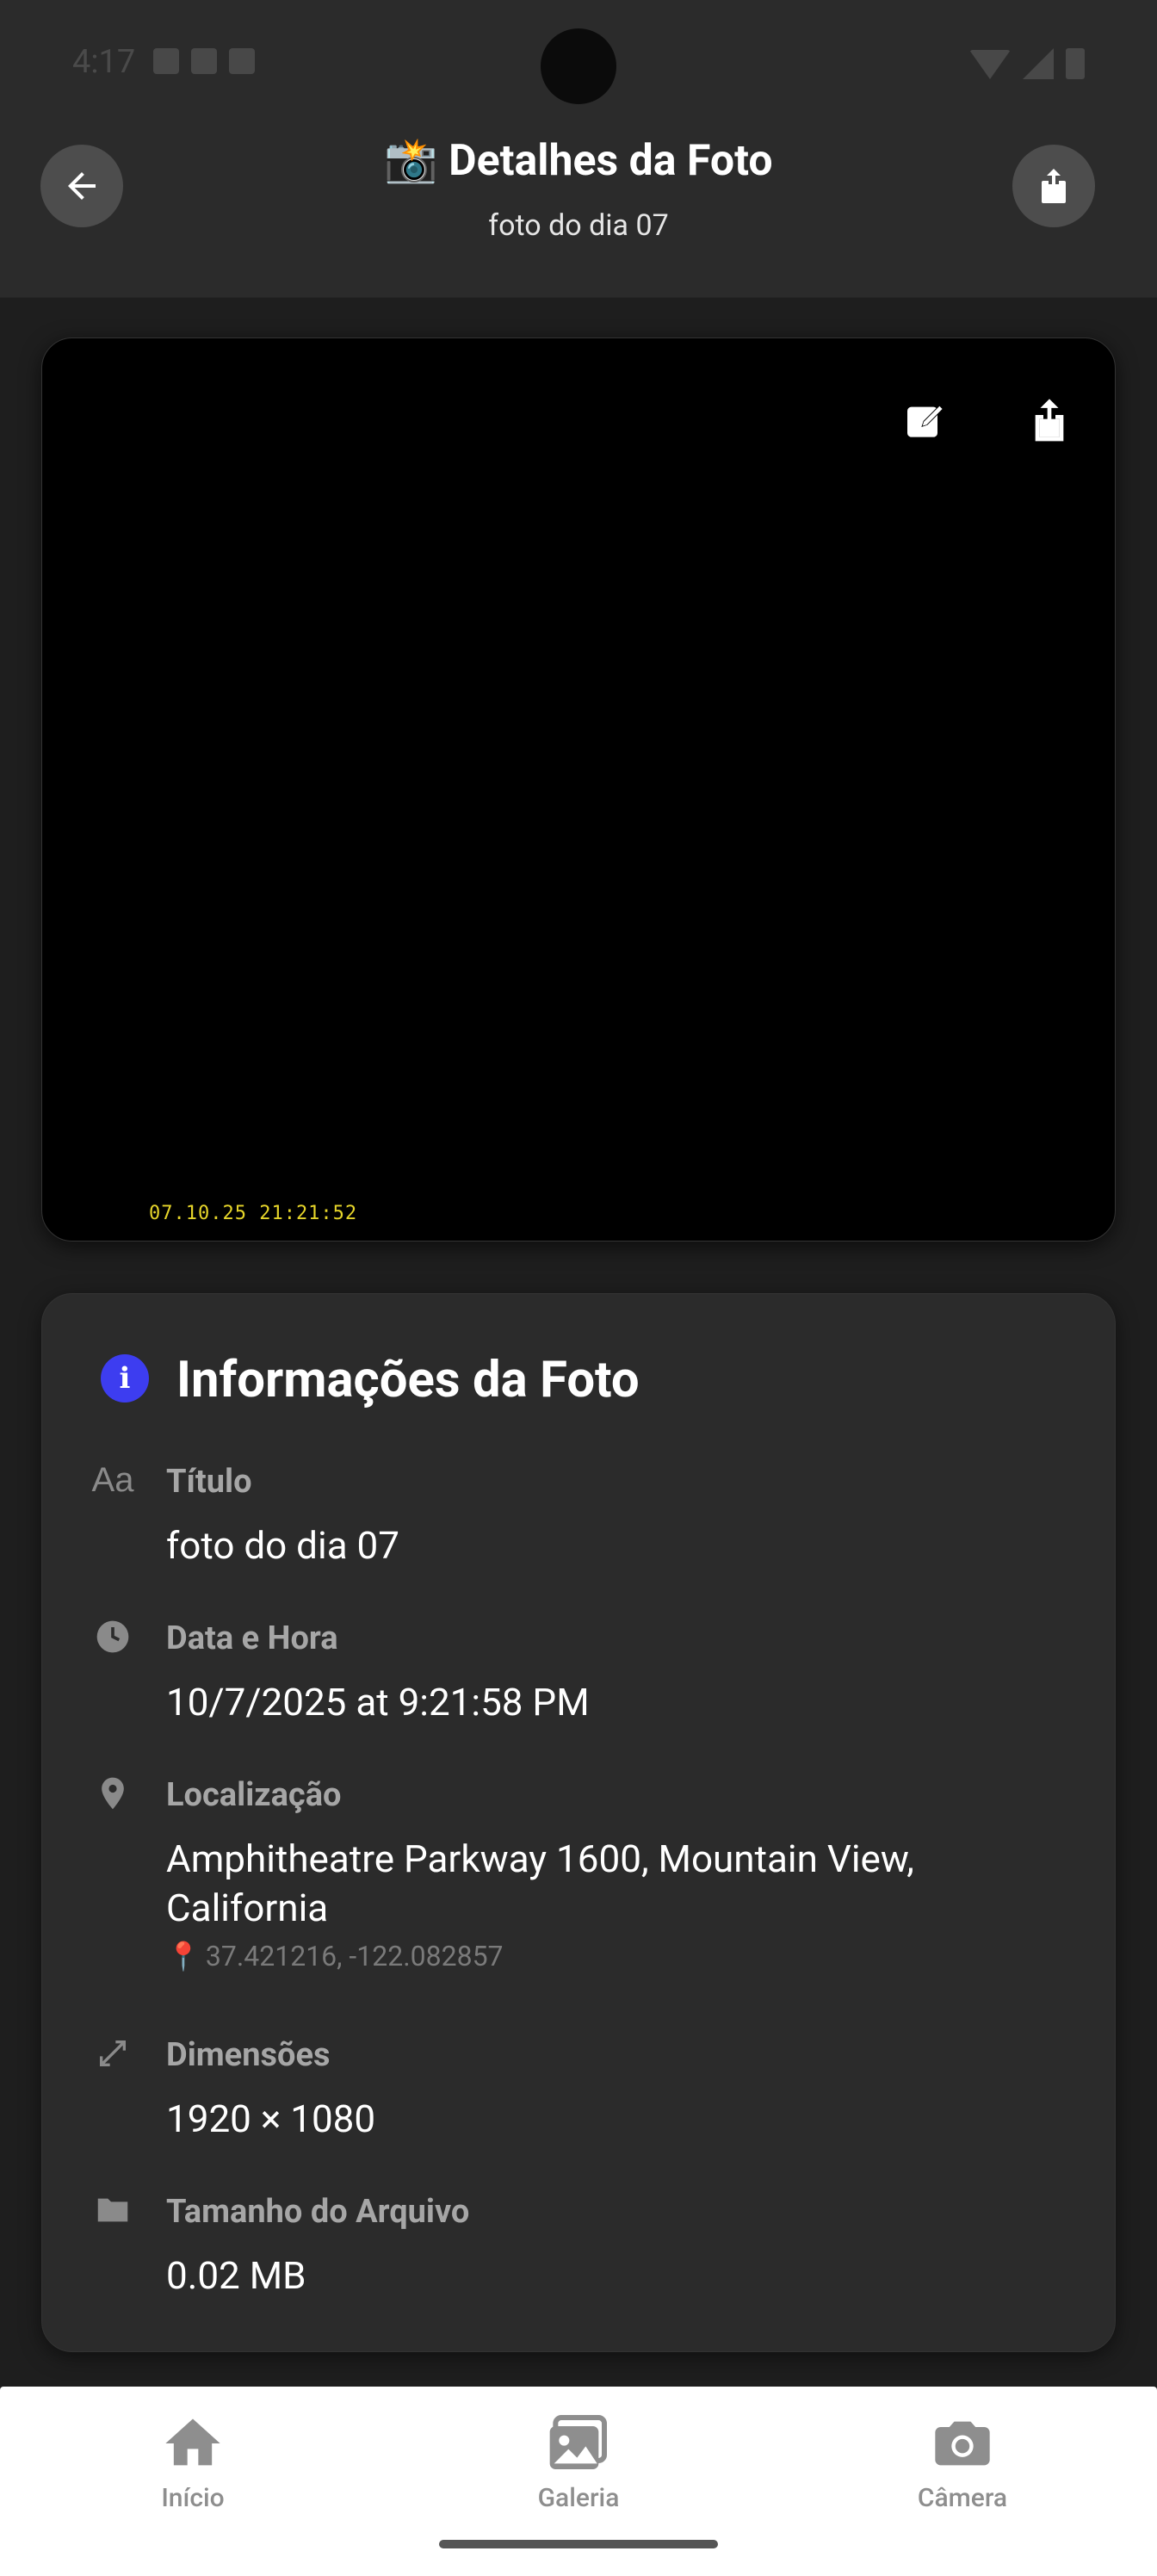  What do you see at coordinates (283, 1545) in the screenshot?
I see `info-row-value: foto do dia 07` at bounding box center [283, 1545].